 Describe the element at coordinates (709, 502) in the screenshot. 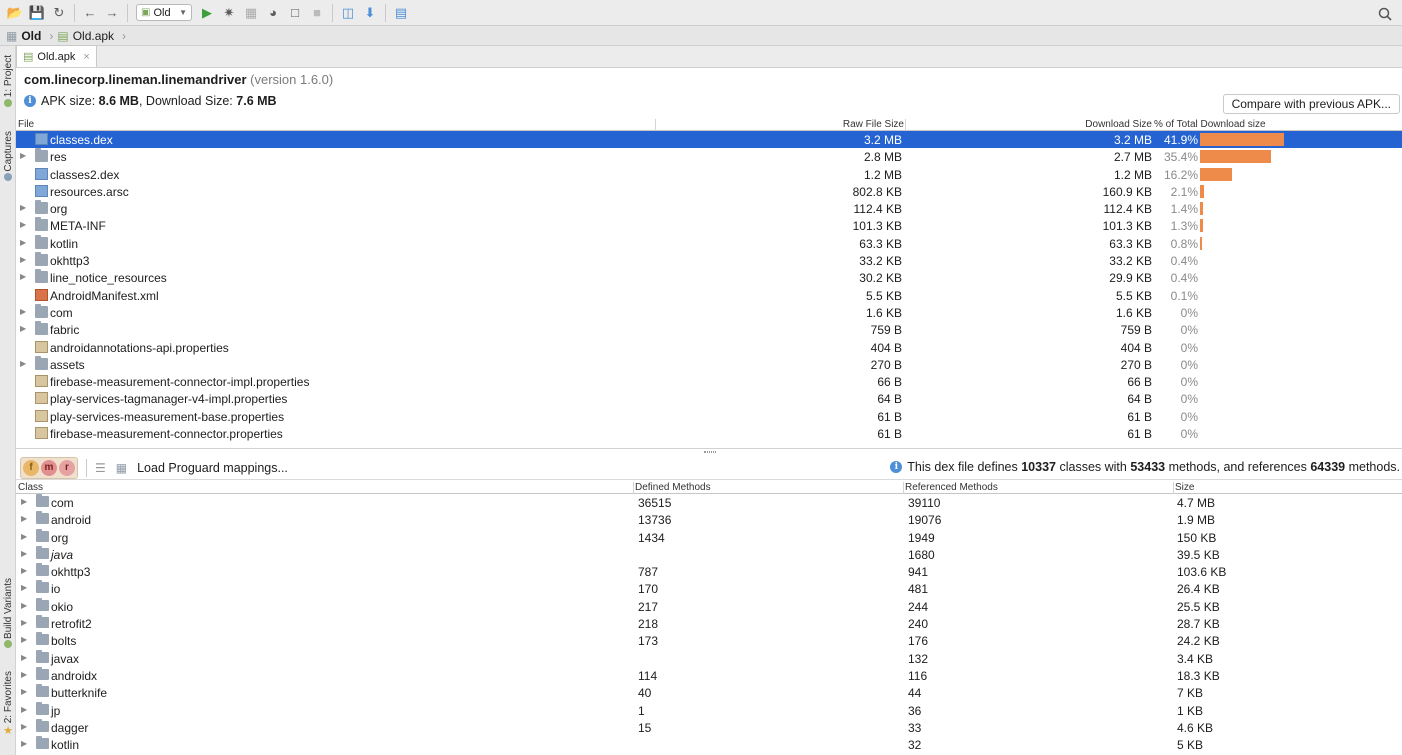

I see `class-row: ▶ com 36515 39110 4.7 MB` at that location.